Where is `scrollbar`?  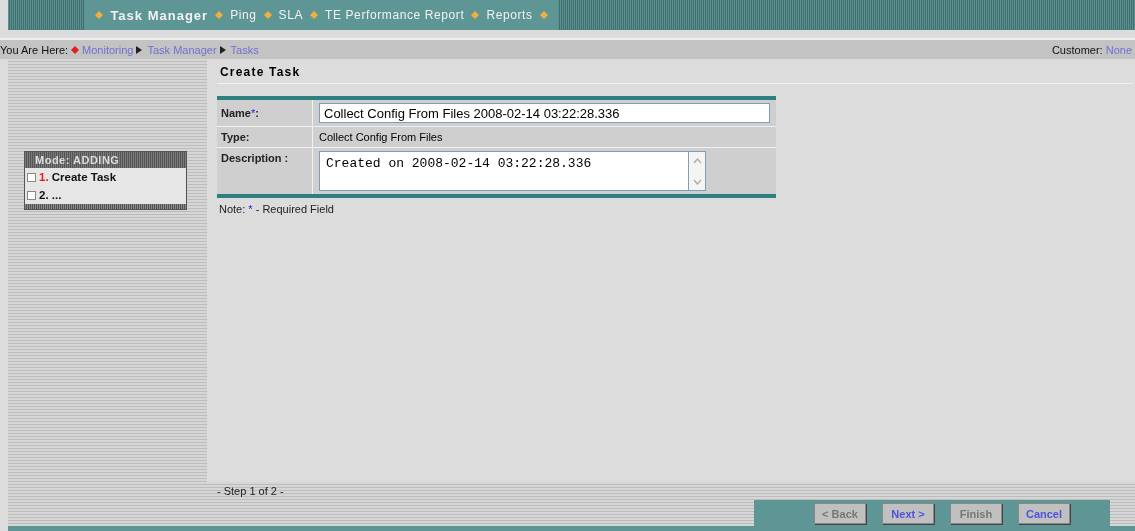 scrollbar is located at coordinates (697, 171).